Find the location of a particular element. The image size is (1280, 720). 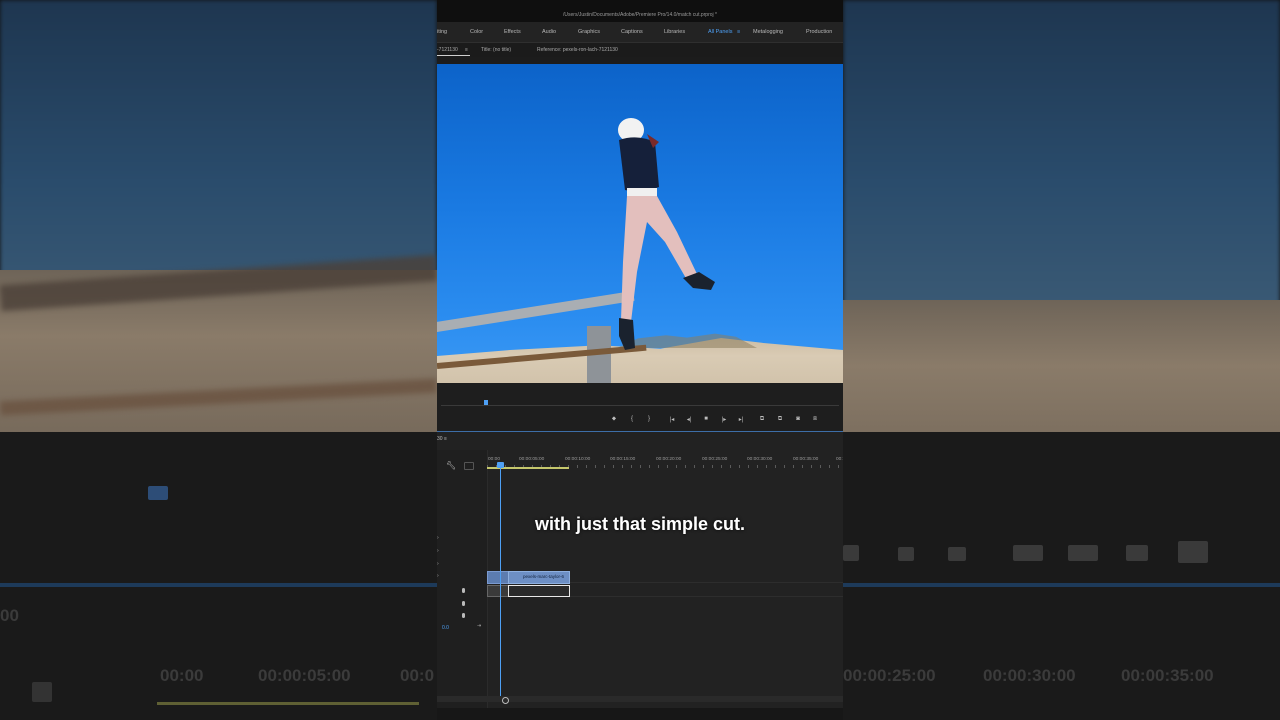

monitor-playhead is located at coordinates (486, 402).